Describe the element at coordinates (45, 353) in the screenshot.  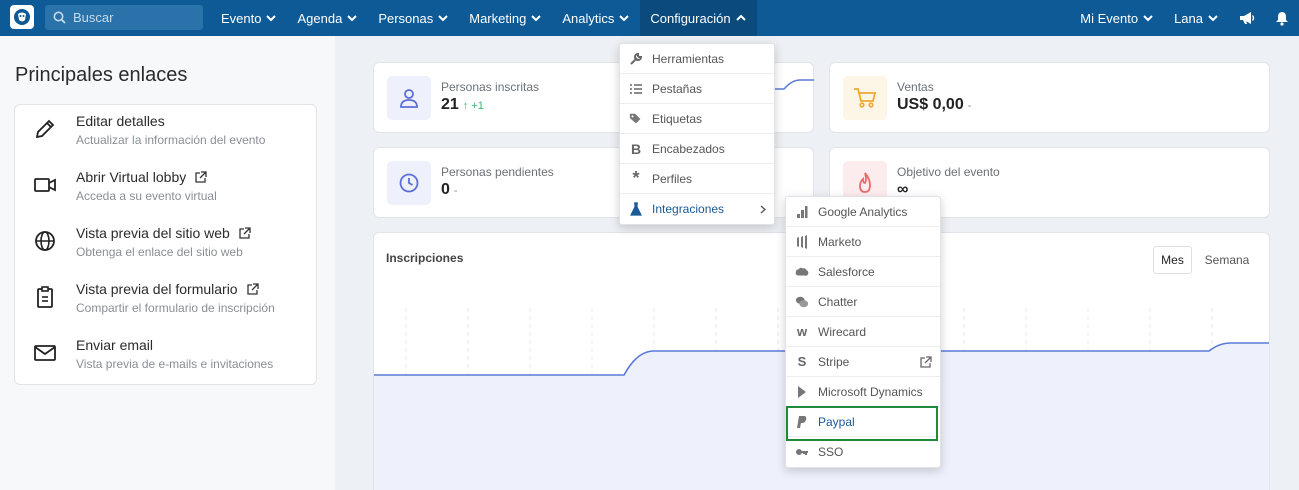
I see `envelope-icon` at that location.